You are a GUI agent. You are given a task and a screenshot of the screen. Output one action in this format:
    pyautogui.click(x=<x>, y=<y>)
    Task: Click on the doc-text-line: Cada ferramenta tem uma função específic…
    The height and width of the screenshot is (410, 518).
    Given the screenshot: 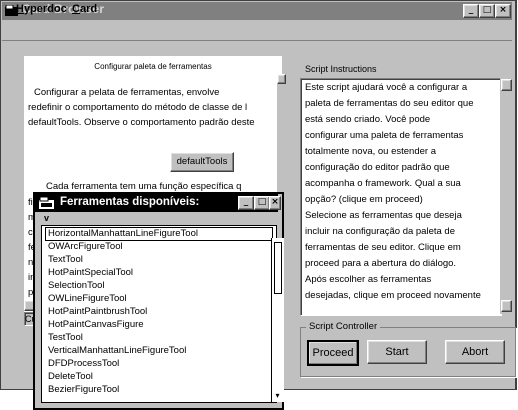 What is the action you would take?
    pyautogui.click(x=144, y=186)
    